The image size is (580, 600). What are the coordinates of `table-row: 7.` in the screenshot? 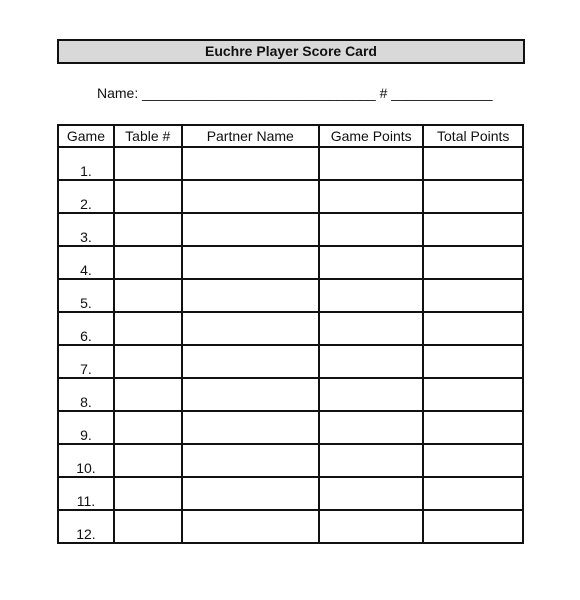 It's located at (290, 361).